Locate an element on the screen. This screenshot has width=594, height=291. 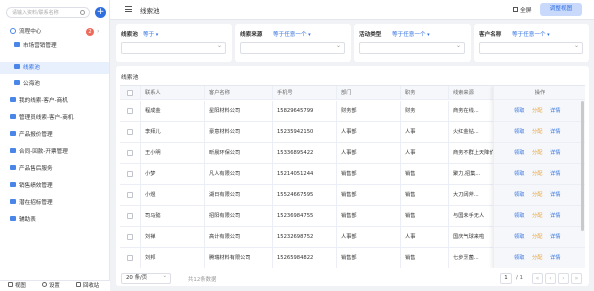
sidebar-item-sales-performance: 销售绩效管理 is located at coordinates (54, 186).